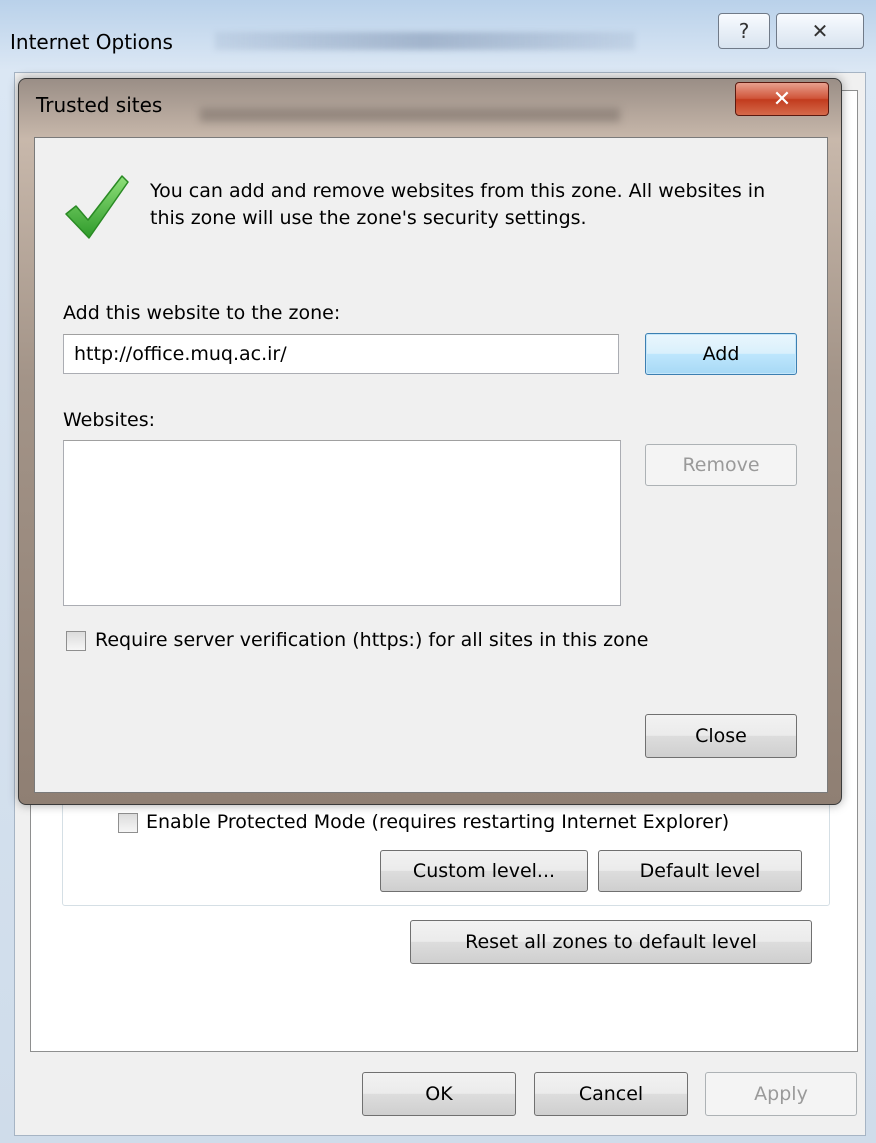 The height and width of the screenshot is (1143, 876). What do you see at coordinates (781, 1094) in the screenshot?
I see `apply-button: Apply` at bounding box center [781, 1094].